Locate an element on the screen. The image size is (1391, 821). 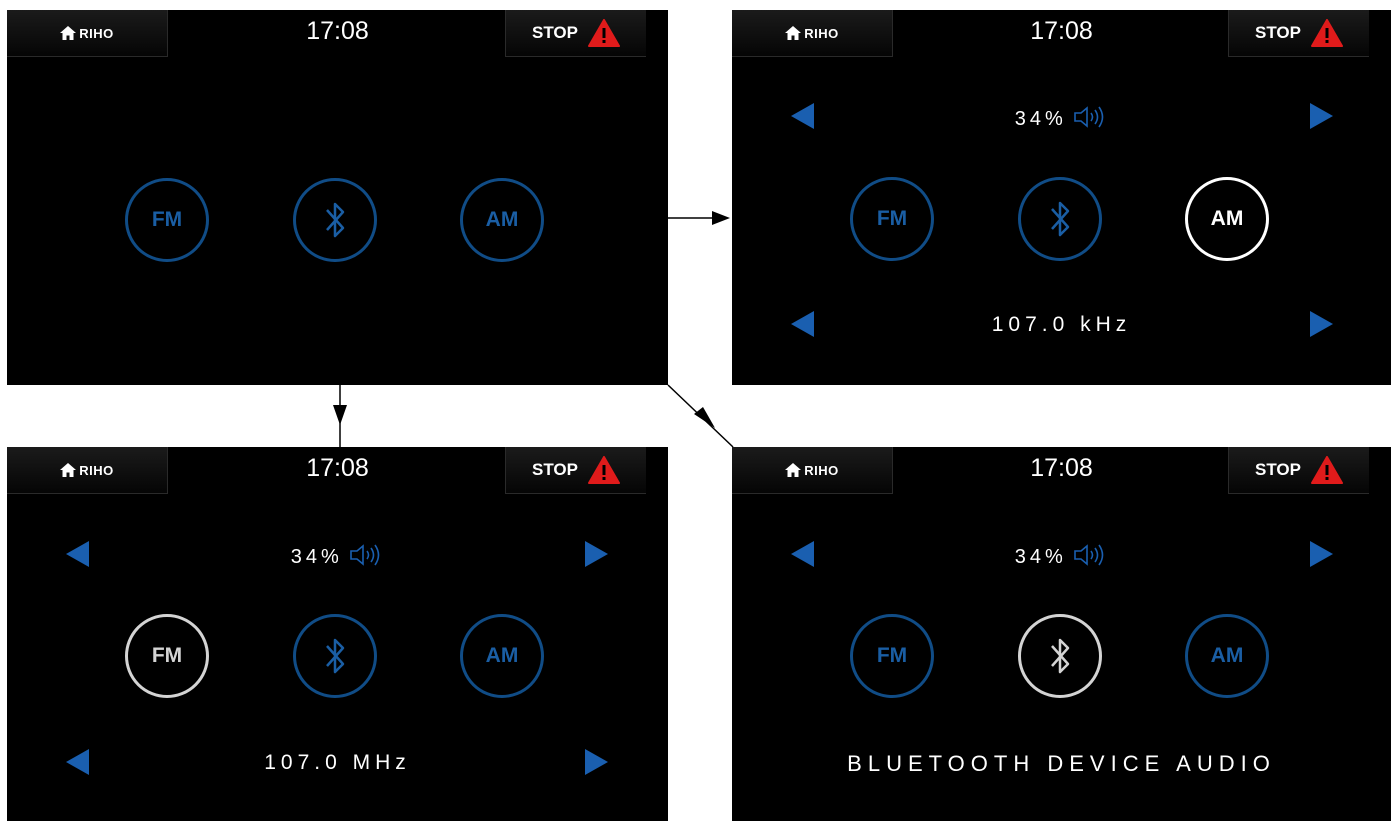
frequency-display: 107.0 kHz is located at coordinates (1061, 324).